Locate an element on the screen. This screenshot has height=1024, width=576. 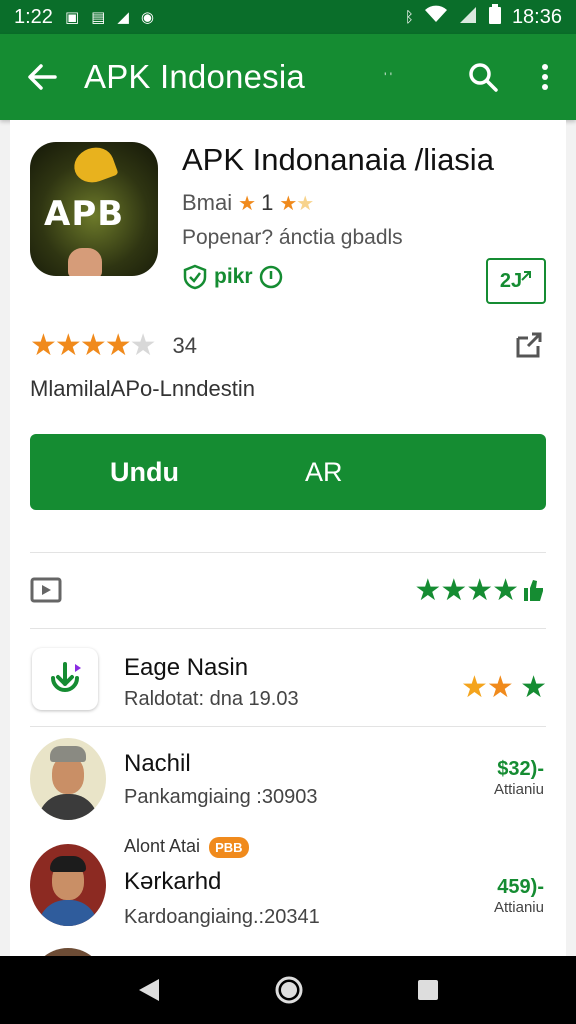
price-info: 459)- Attianiu is located at coordinates (519, 896).